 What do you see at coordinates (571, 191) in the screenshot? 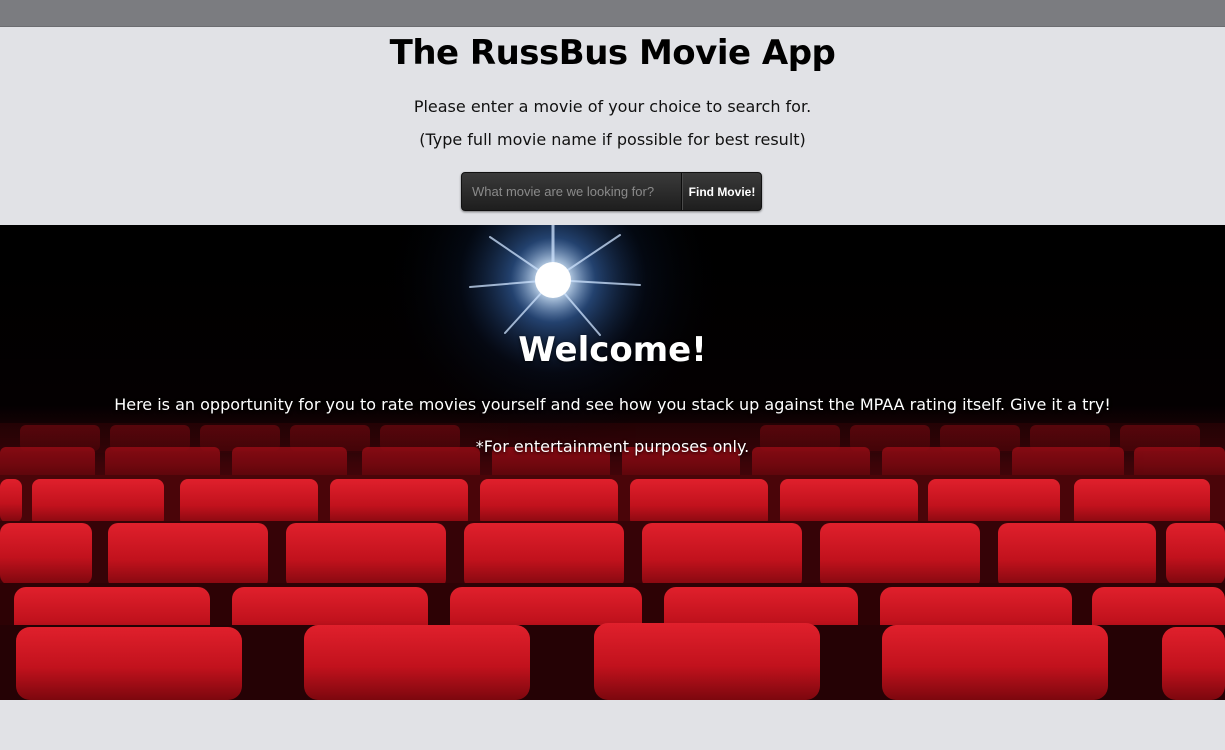
I see `search-input` at bounding box center [571, 191].